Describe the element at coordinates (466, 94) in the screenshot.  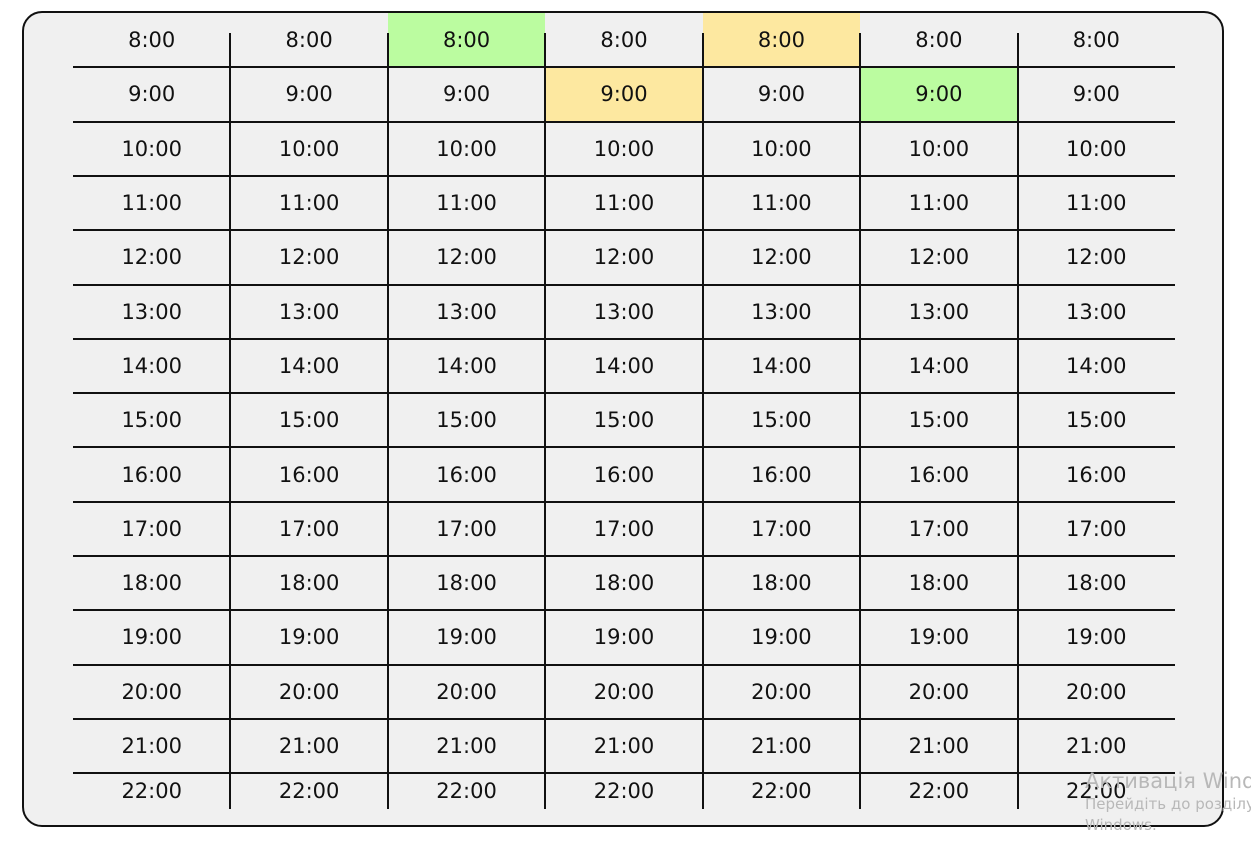
I see `time-slot-col3: 9:00` at that location.